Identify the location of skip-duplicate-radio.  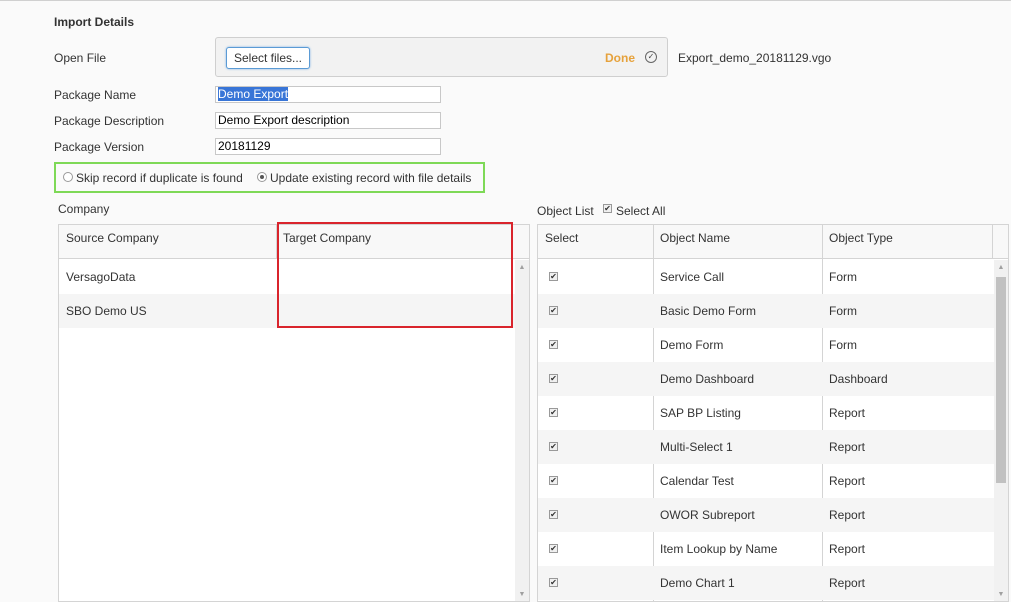
(68, 177).